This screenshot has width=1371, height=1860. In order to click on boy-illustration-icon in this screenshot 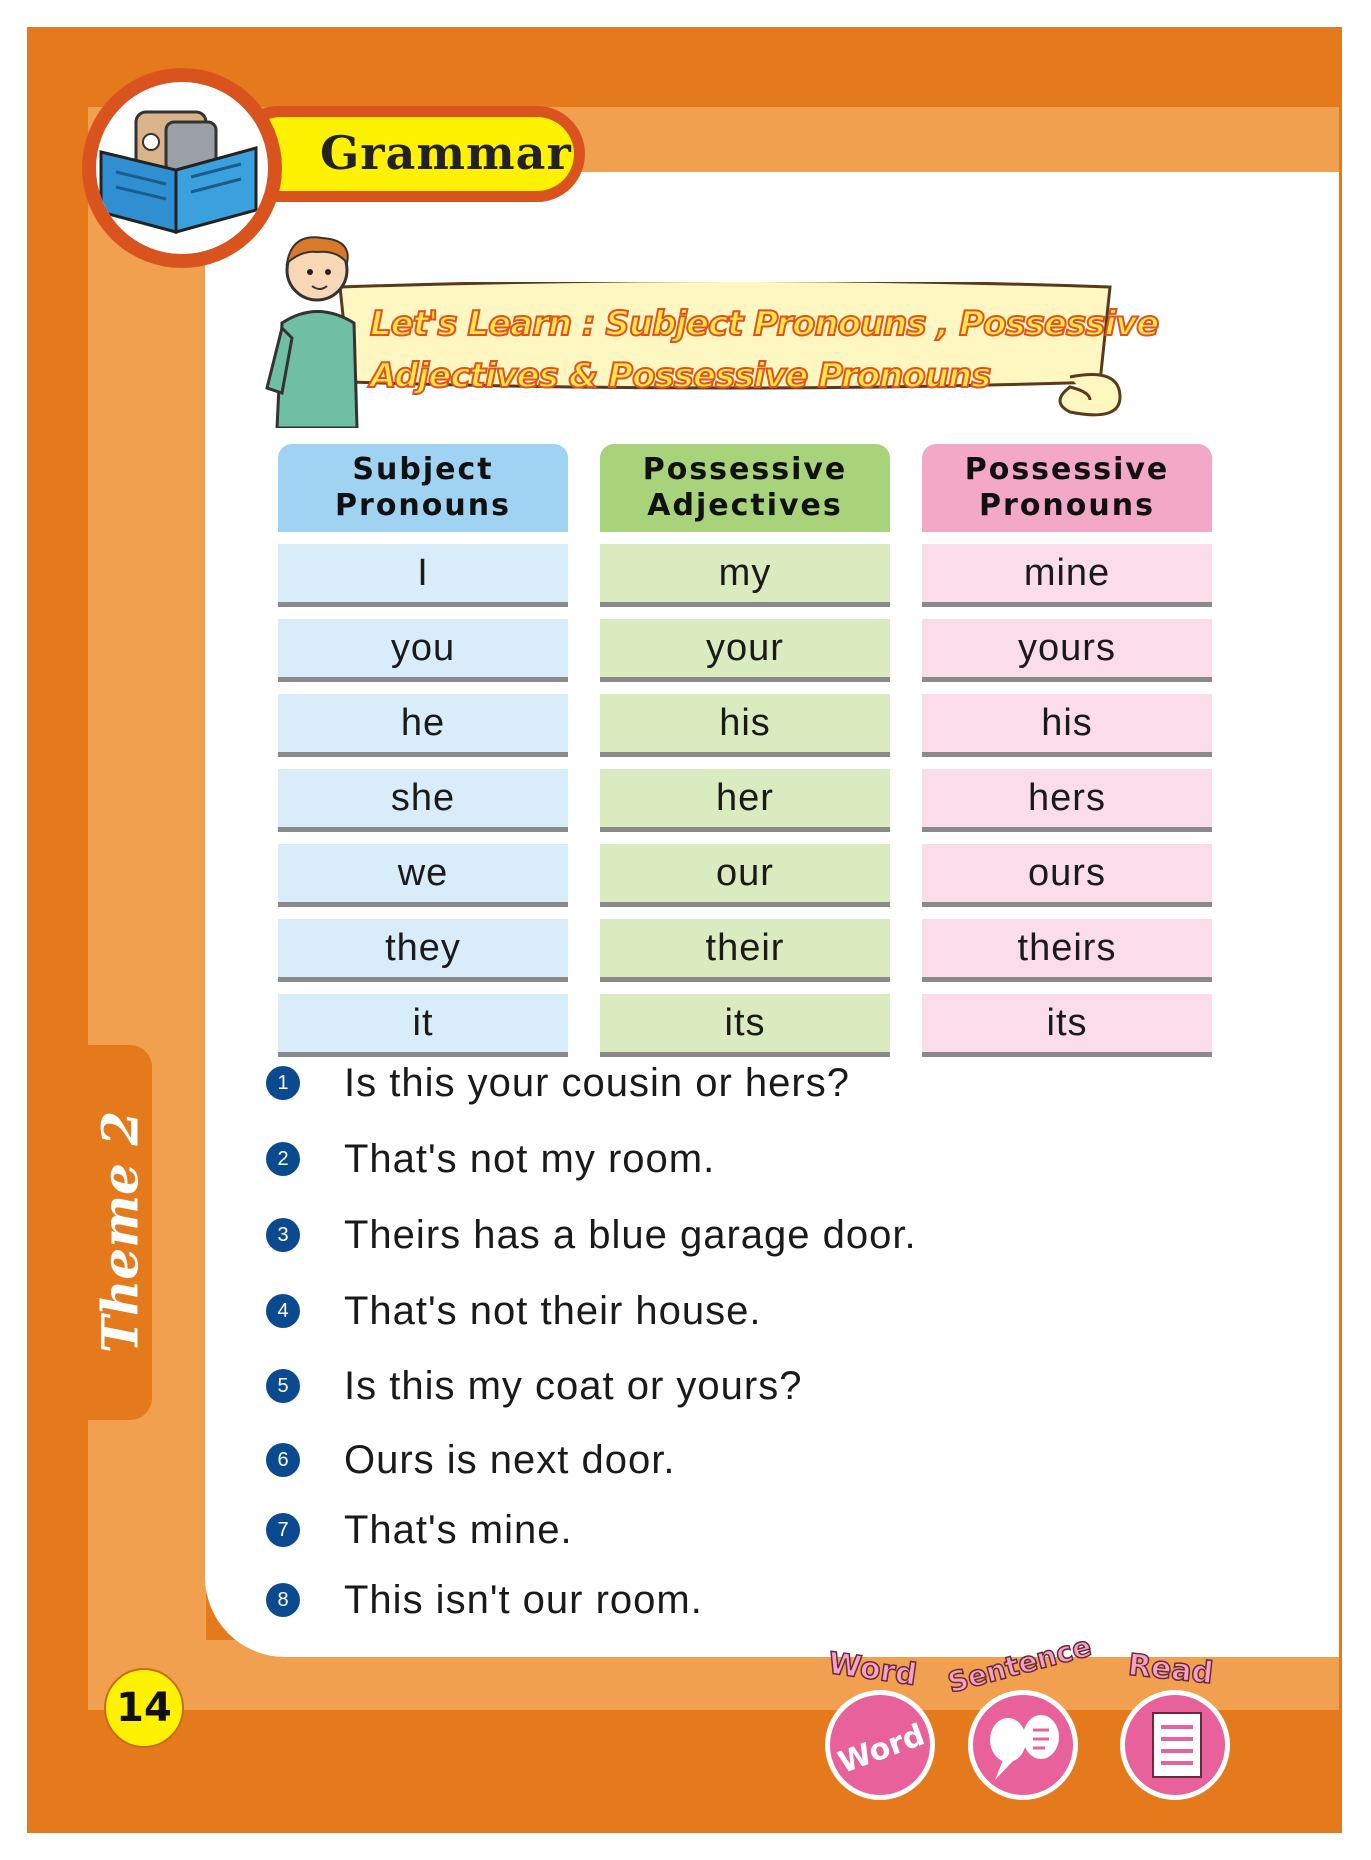, I will do `click(317, 329)`.